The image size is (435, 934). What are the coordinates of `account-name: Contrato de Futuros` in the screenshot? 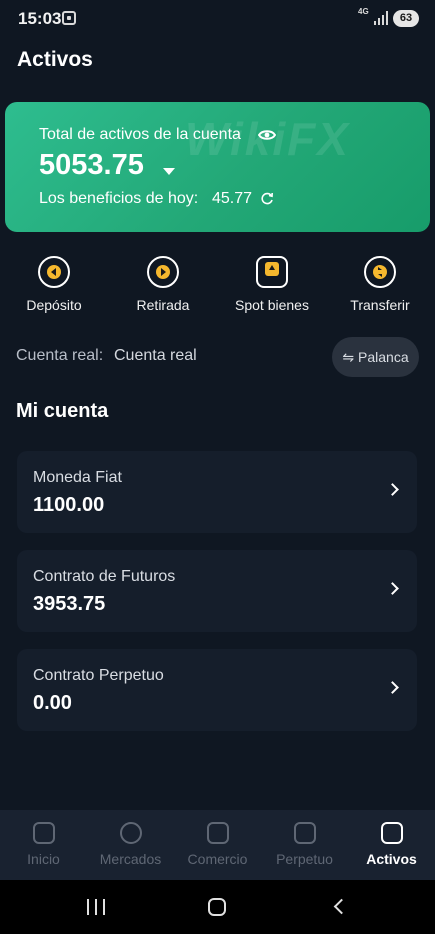 It's located at (104, 576).